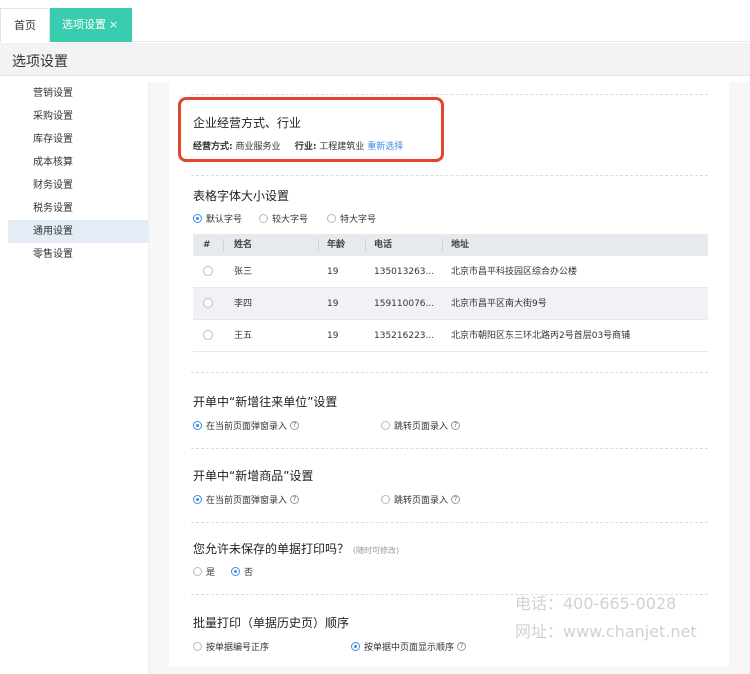 This screenshot has width=750, height=674. What do you see at coordinates (383, 245) in the screenshot?
I see `header-phone: 电话` at bounding box center [383, 245].